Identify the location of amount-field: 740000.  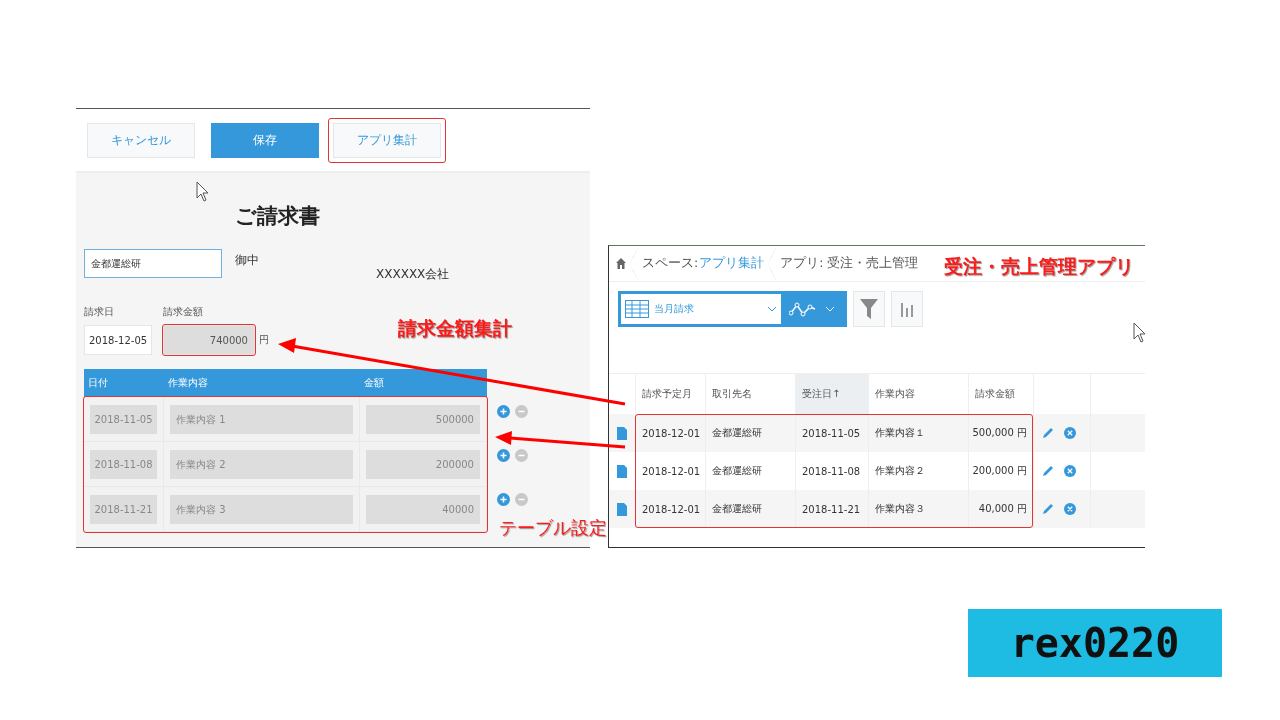
(209, 340).